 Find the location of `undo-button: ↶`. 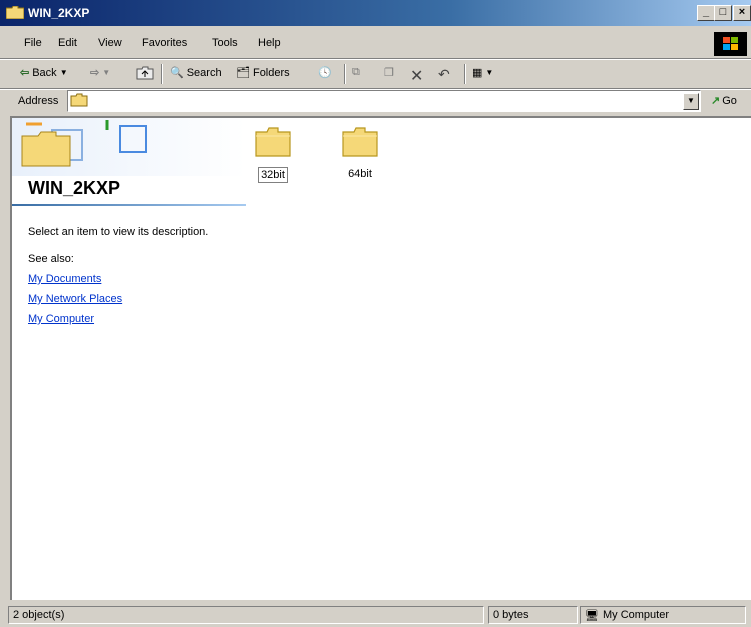

undo-button: ↶ is located at coordinates (444, 74).